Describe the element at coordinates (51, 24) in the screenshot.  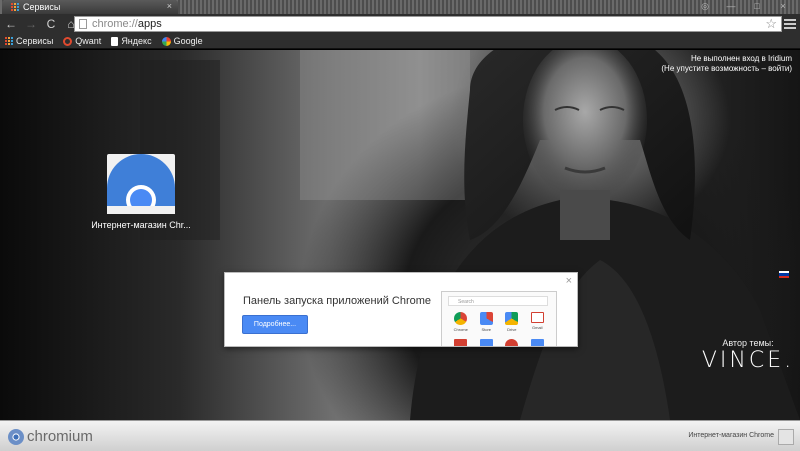
I see `reload-button: C` at that location.